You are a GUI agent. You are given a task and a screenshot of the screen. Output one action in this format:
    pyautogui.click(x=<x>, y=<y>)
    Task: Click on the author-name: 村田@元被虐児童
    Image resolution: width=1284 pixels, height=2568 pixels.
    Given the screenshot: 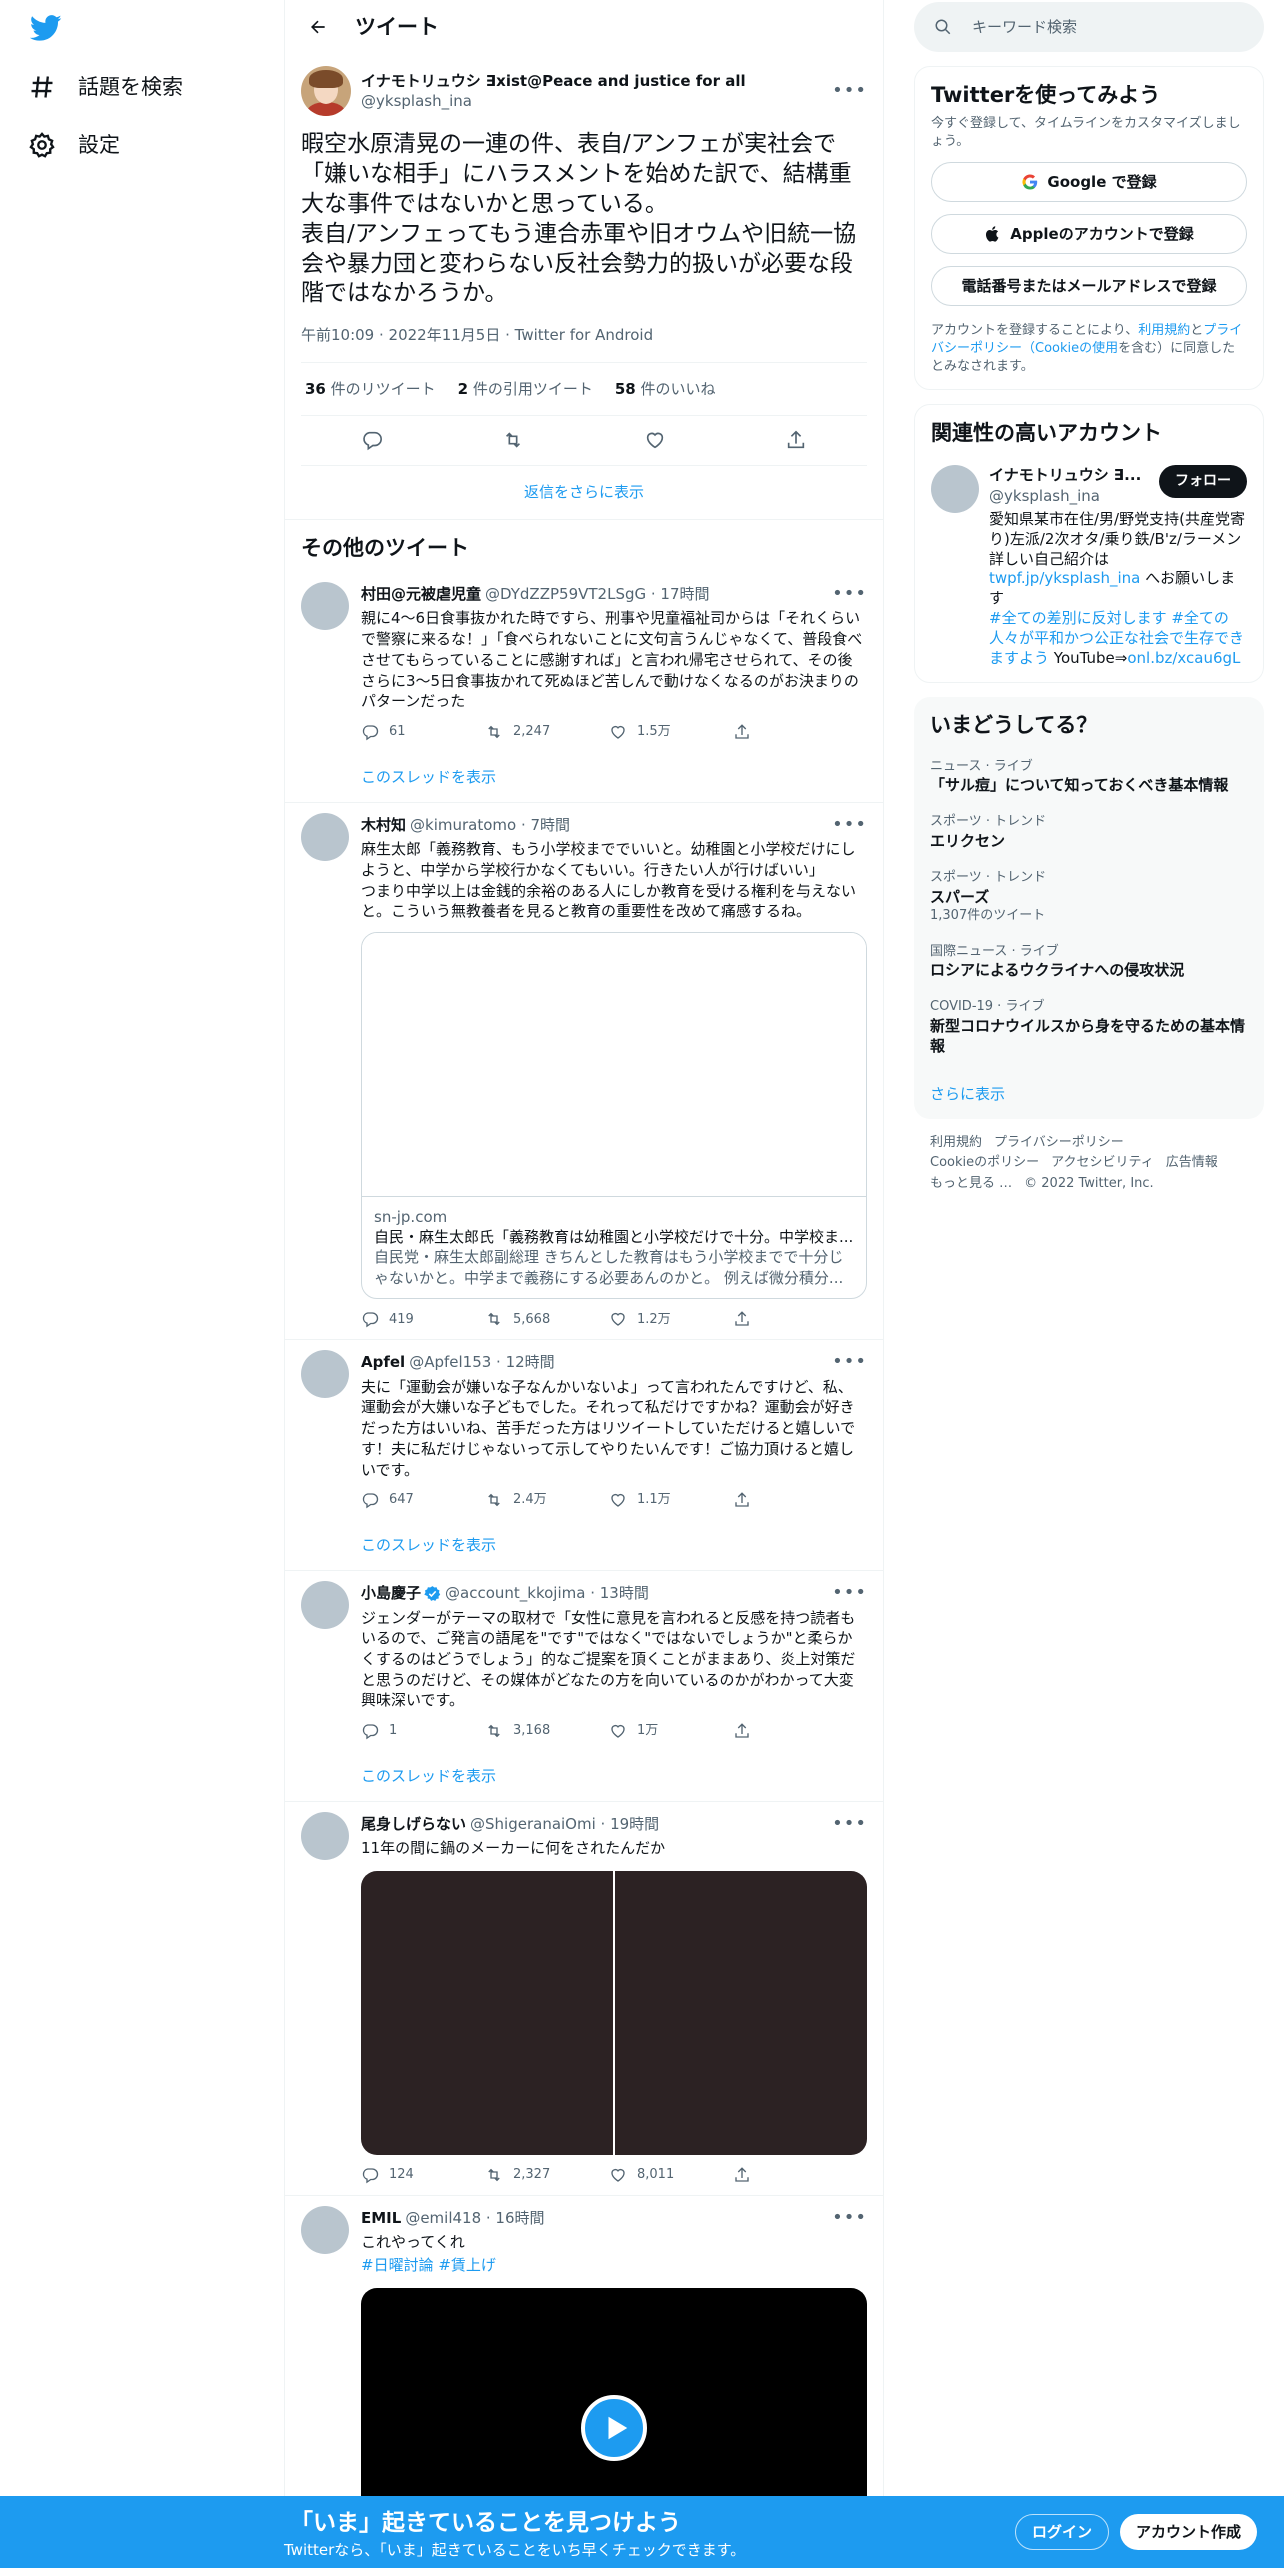 What is the action you would take?
    pyautogui.click(x=421, y=594)
    